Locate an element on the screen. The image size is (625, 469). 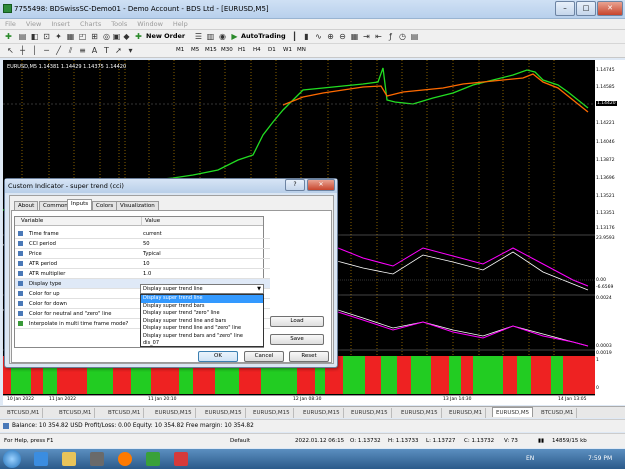
vertical-line-icon: │ is located at coordinates (34, 50).